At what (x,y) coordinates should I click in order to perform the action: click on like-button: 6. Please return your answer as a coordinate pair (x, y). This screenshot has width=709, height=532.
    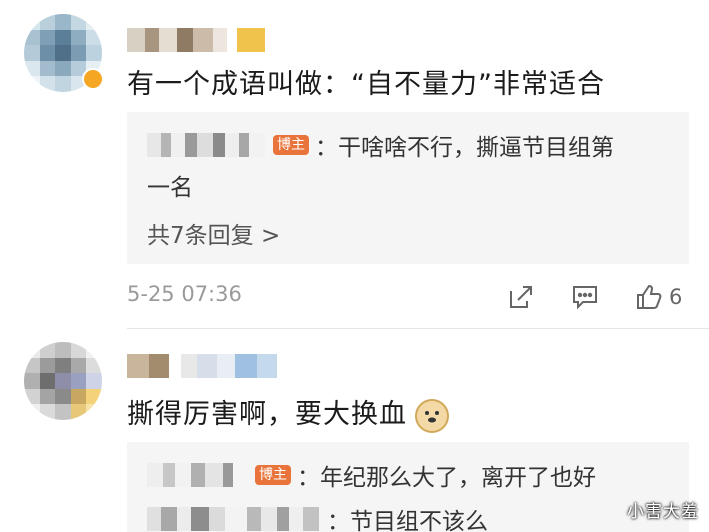
    Looking at the image, I should click on (658, 297).